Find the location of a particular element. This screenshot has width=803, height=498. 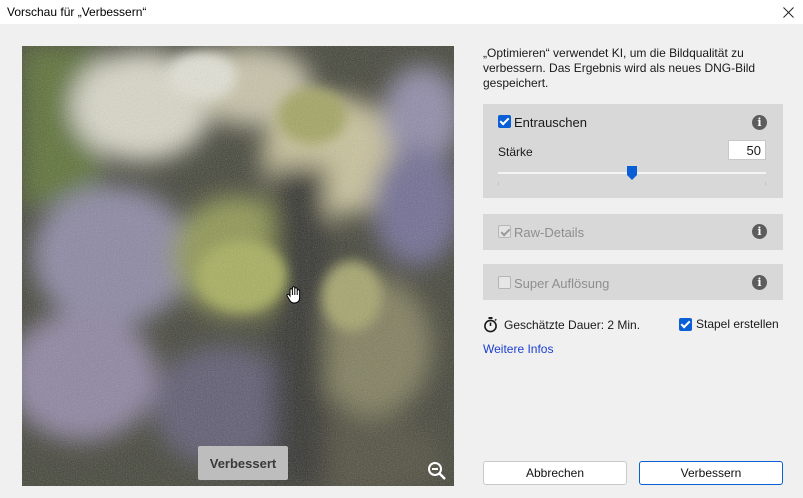

strength-slider-thumb is located at coordinates (632, 173).